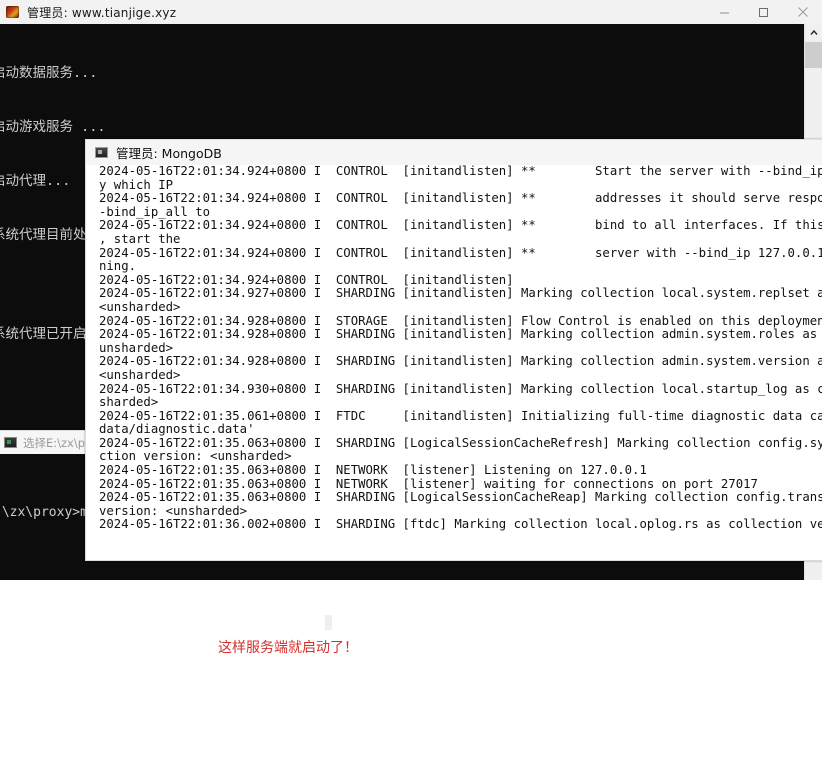  What do you see at coordinates (118, 266) in the screenshot?
I see `mongodb-log-line: ning.` at bounding box center [118, 266].